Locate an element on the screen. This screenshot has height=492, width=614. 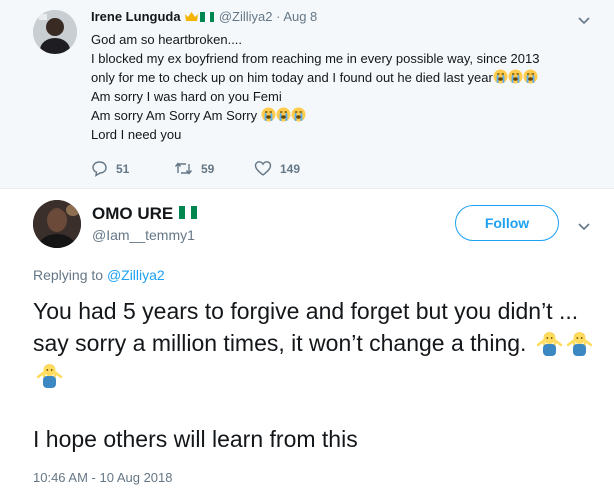
replying-to-link: @Zilliya2 is located at coordinates (136, 275).